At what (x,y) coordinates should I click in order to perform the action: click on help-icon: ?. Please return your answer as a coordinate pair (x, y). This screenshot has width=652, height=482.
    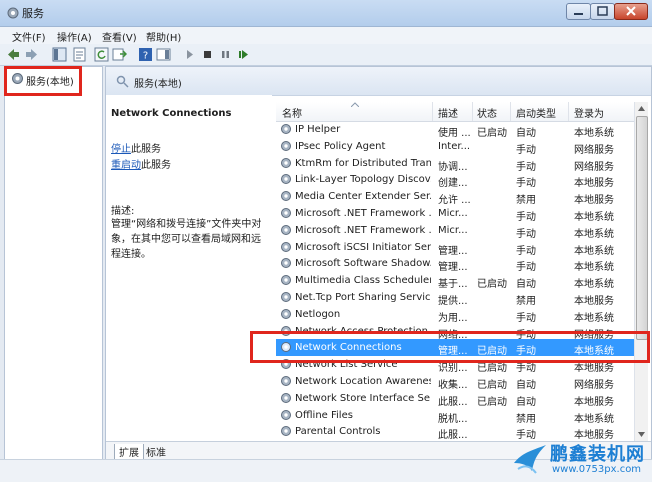
    Looking at the image, I should click on (145, 54).